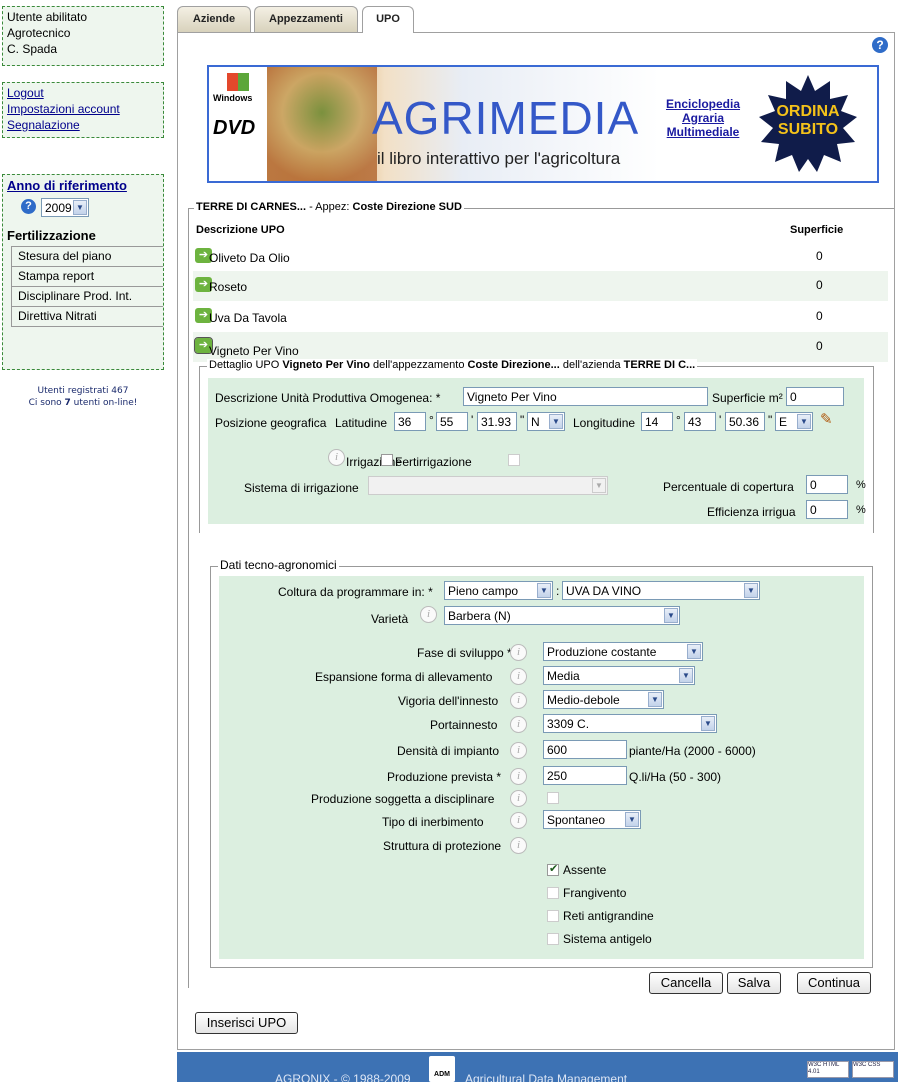 This screenshot has width=898, height=1082. I want to click on fertirrigazione-checkbox, so click(514, 460).